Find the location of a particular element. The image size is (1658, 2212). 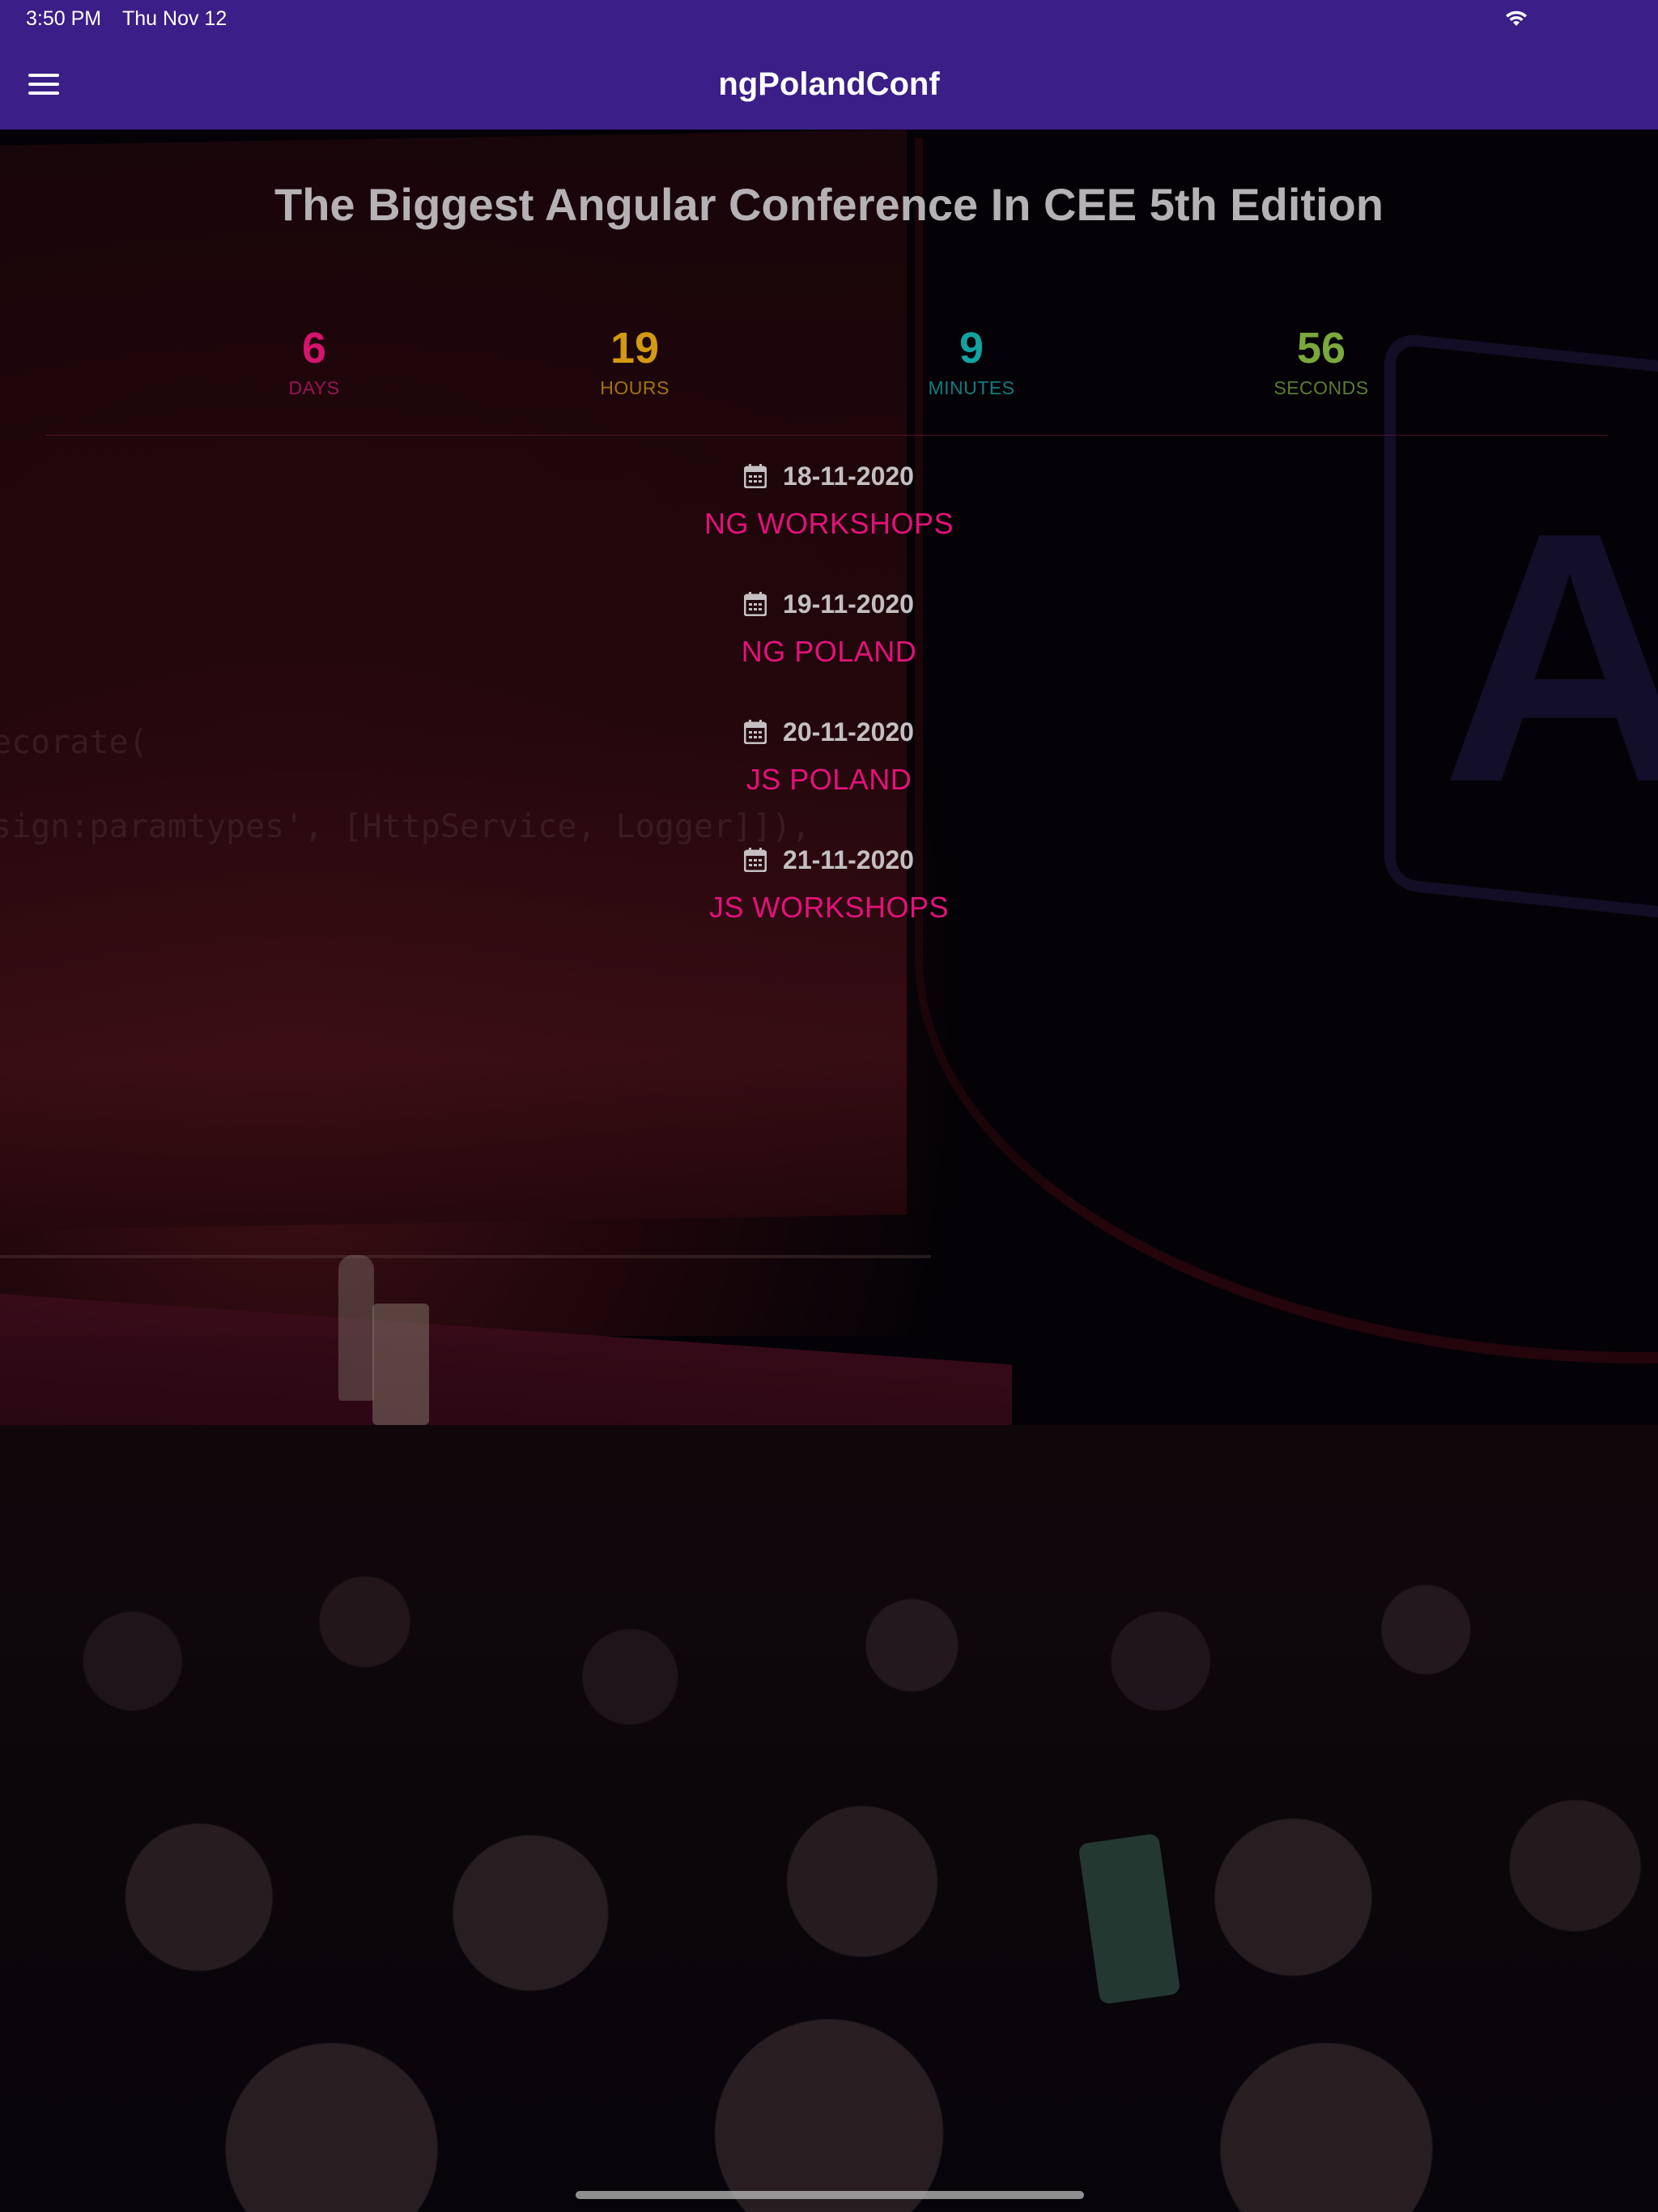

event-date-row: 21-11-2020 is located at coordinates (829, 860).